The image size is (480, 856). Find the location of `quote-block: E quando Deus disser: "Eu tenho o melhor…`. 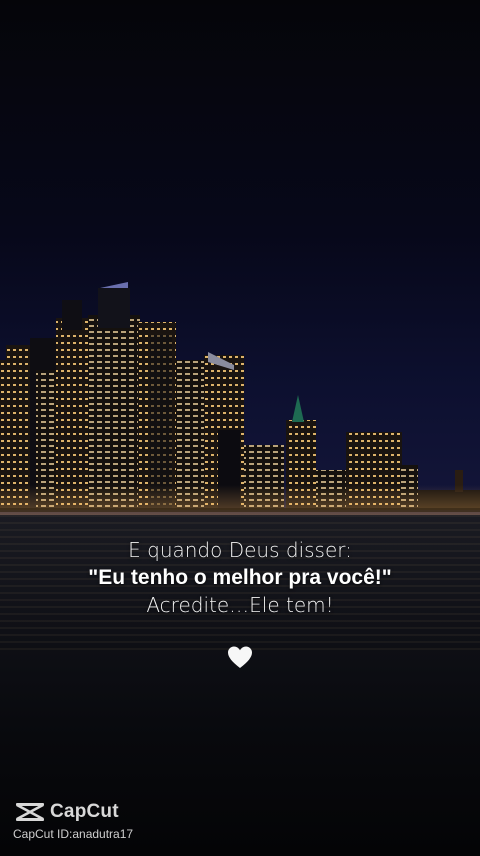

quote-block: E quando Deus disser: "Eu tenho o melhor… is located at coordinates (240, 577).